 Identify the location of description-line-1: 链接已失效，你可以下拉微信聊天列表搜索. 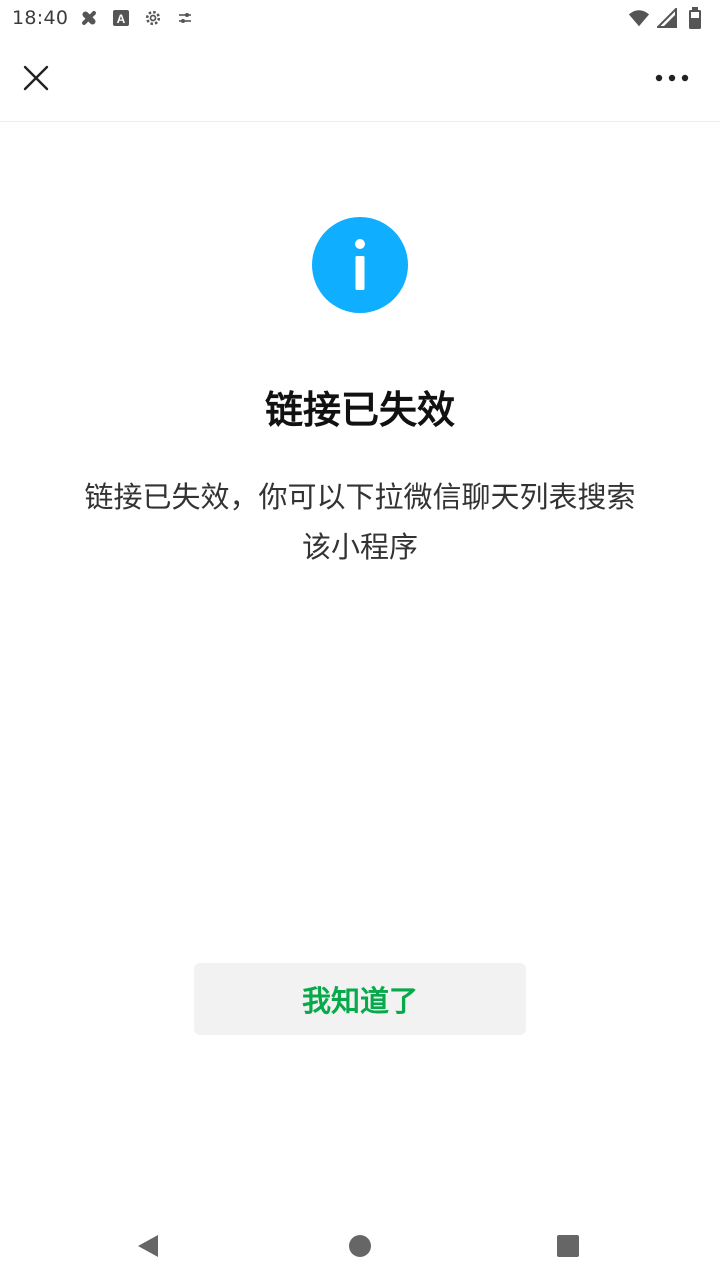
(360, 497).